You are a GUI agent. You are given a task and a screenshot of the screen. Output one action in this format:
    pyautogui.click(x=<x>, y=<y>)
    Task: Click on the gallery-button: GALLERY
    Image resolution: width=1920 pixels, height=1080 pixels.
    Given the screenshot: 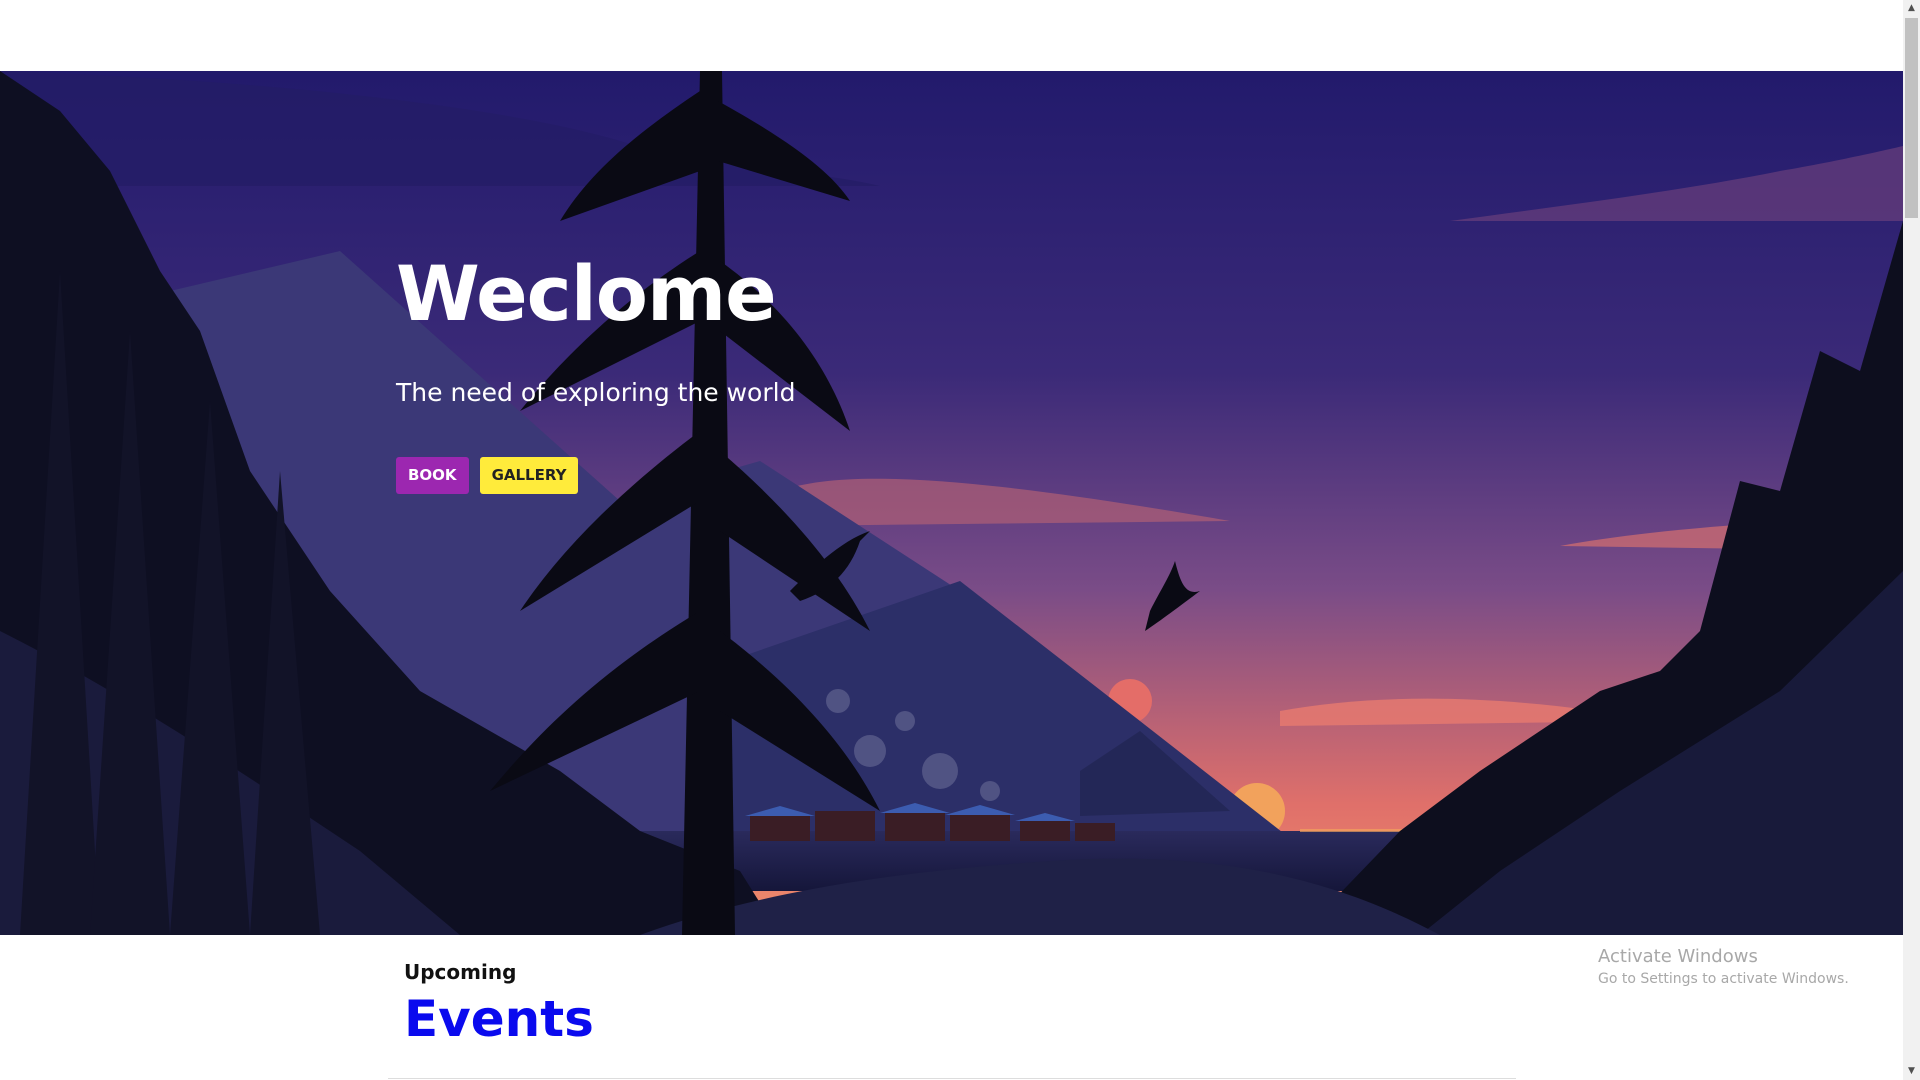 What is the action you would take?
    pyautogui.click(x=529, y=475)
    